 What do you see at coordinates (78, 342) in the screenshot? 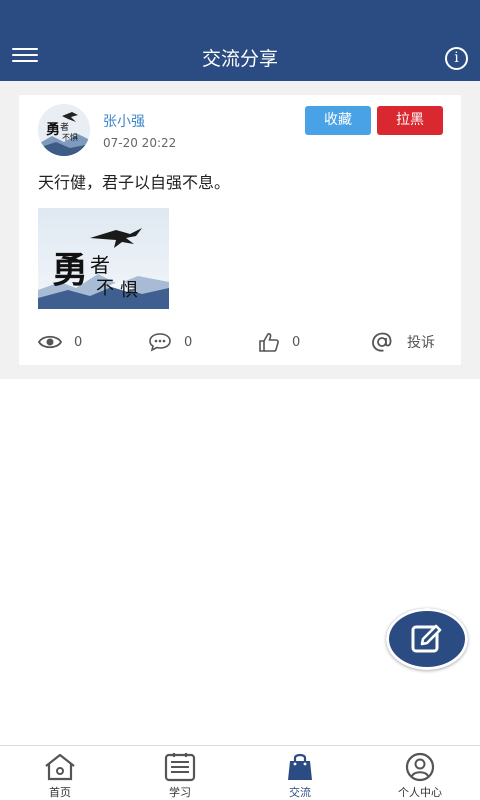
I see `view-count-value: 0` at bounding box center [78, 342].